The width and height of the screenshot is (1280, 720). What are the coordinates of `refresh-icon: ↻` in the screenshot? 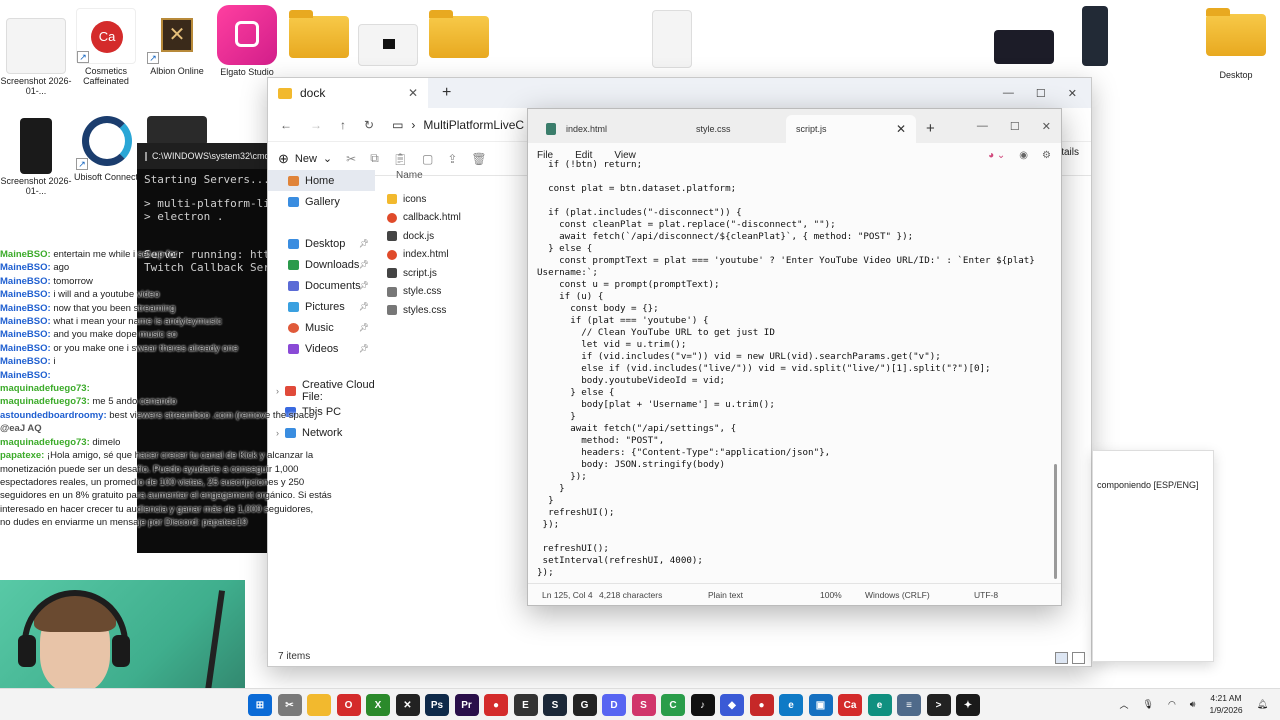 It's located at (369, 125).